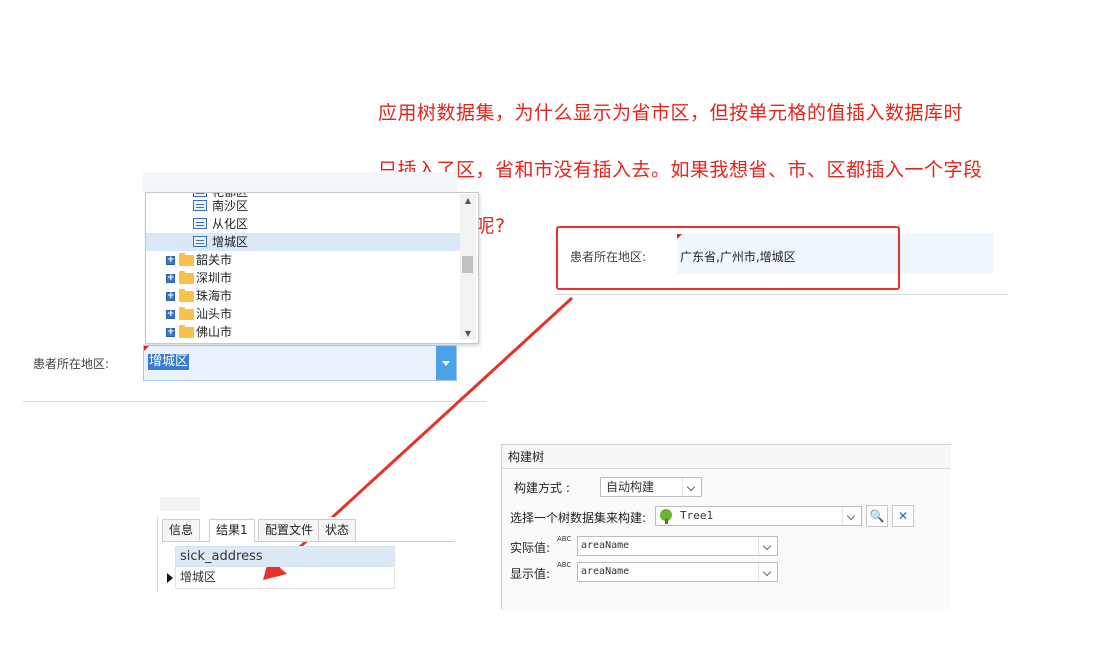 The image size is (1096, 655). What do you see at coordinates (903, 516) in the screenshot?
I see `tools-icon: ✕` at bounding box center [903, 516].